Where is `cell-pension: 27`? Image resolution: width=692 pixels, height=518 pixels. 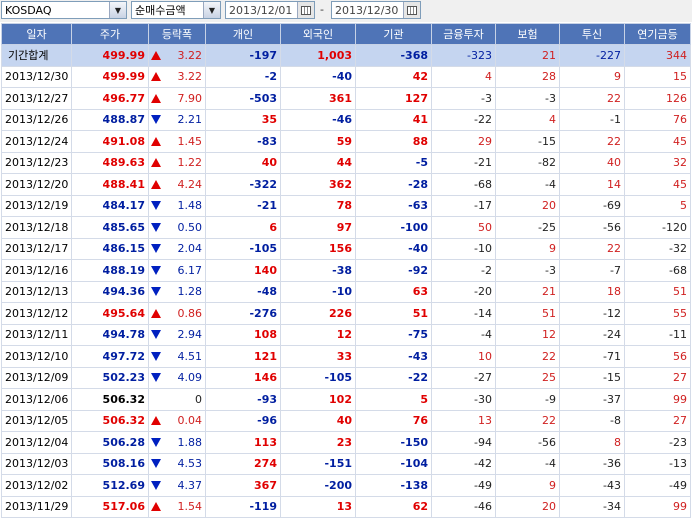 cell-pension: 27 is located at coordinates (657, 420).